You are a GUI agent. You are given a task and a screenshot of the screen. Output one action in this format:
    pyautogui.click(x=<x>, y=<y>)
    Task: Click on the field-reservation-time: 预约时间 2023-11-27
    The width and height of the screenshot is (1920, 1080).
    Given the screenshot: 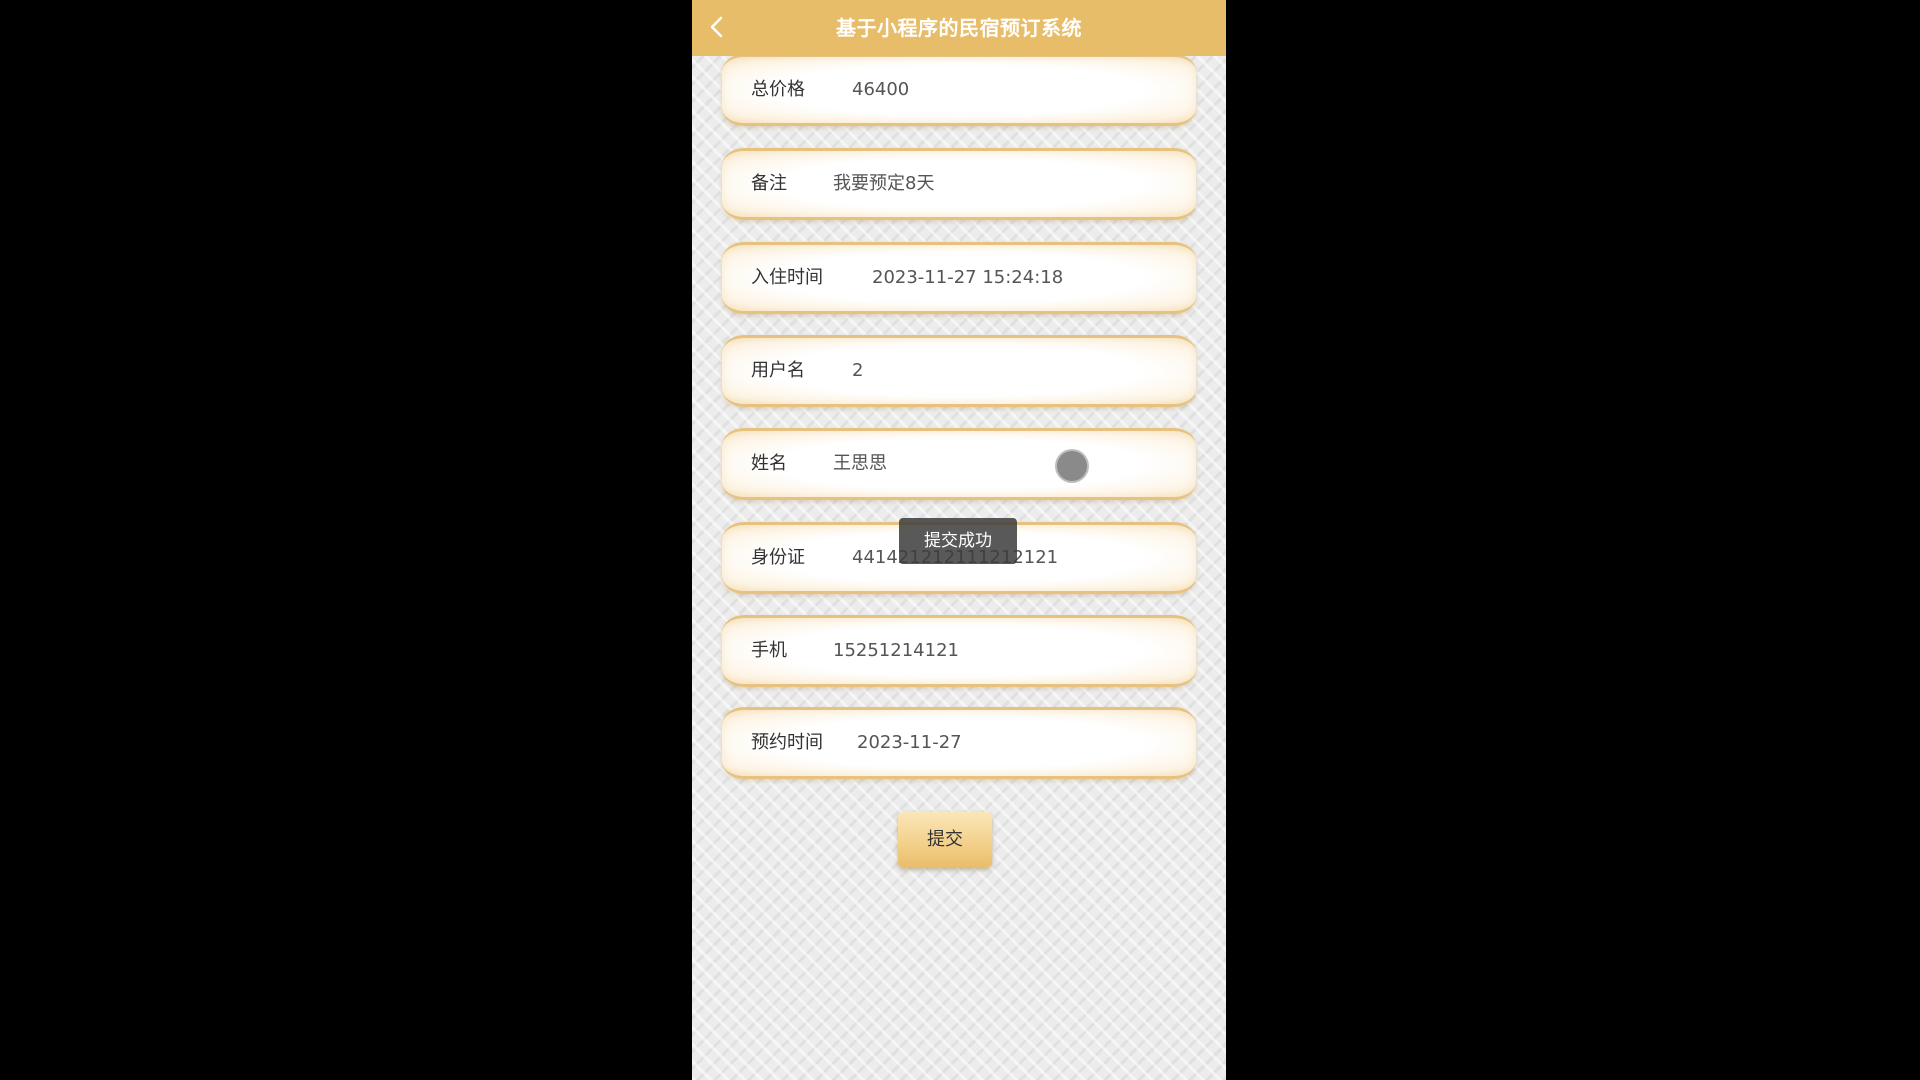 What is the action you would take?
    pyautogui.click(x=959, y=743)
    